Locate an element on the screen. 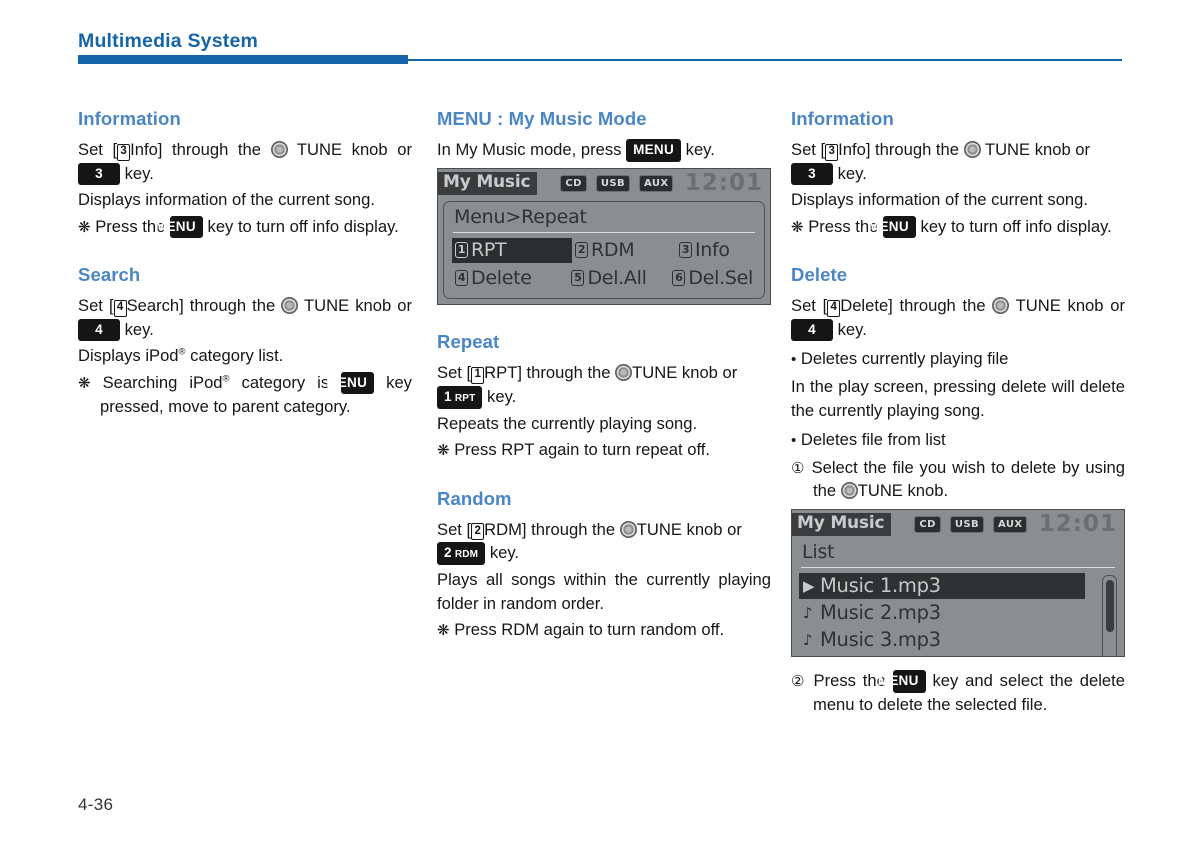  text-fragment: TUNE knob. is located at coordinates (903, 491).